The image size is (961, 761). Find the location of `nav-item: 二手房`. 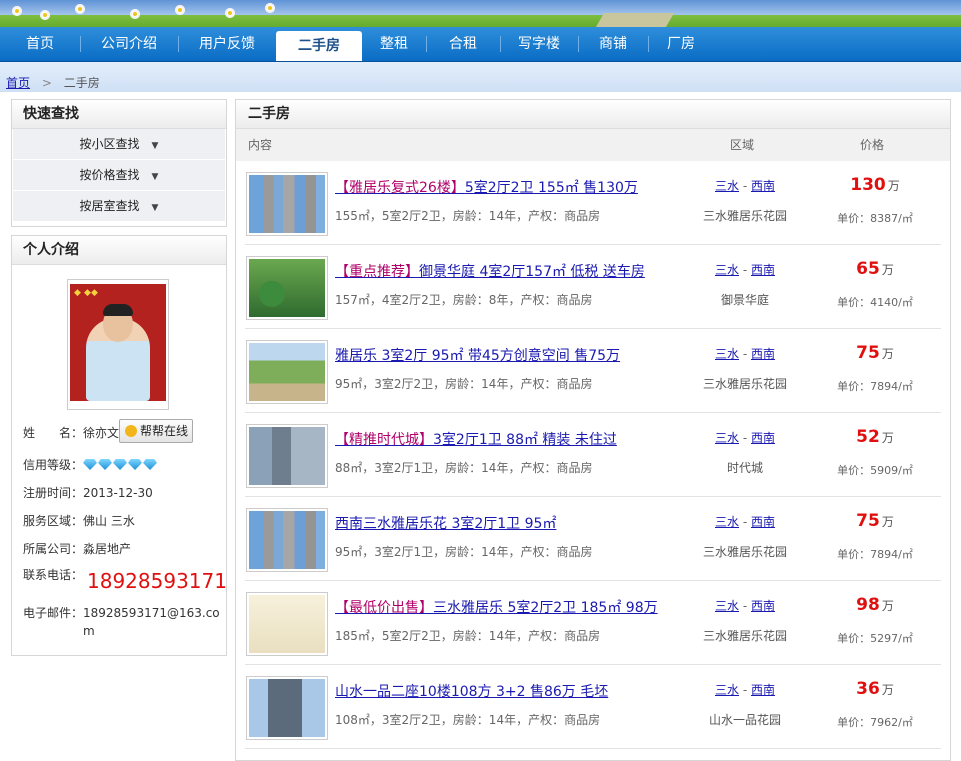

nav-item: 二手房 is located at coordinates (319, 46).